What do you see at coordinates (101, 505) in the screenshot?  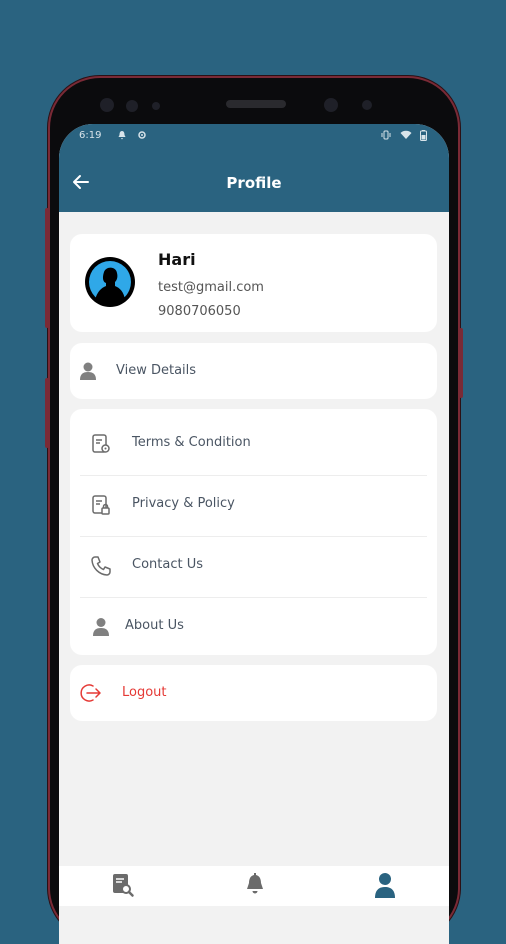 I see `document-lock-icon` at bounding box center [101, 505].